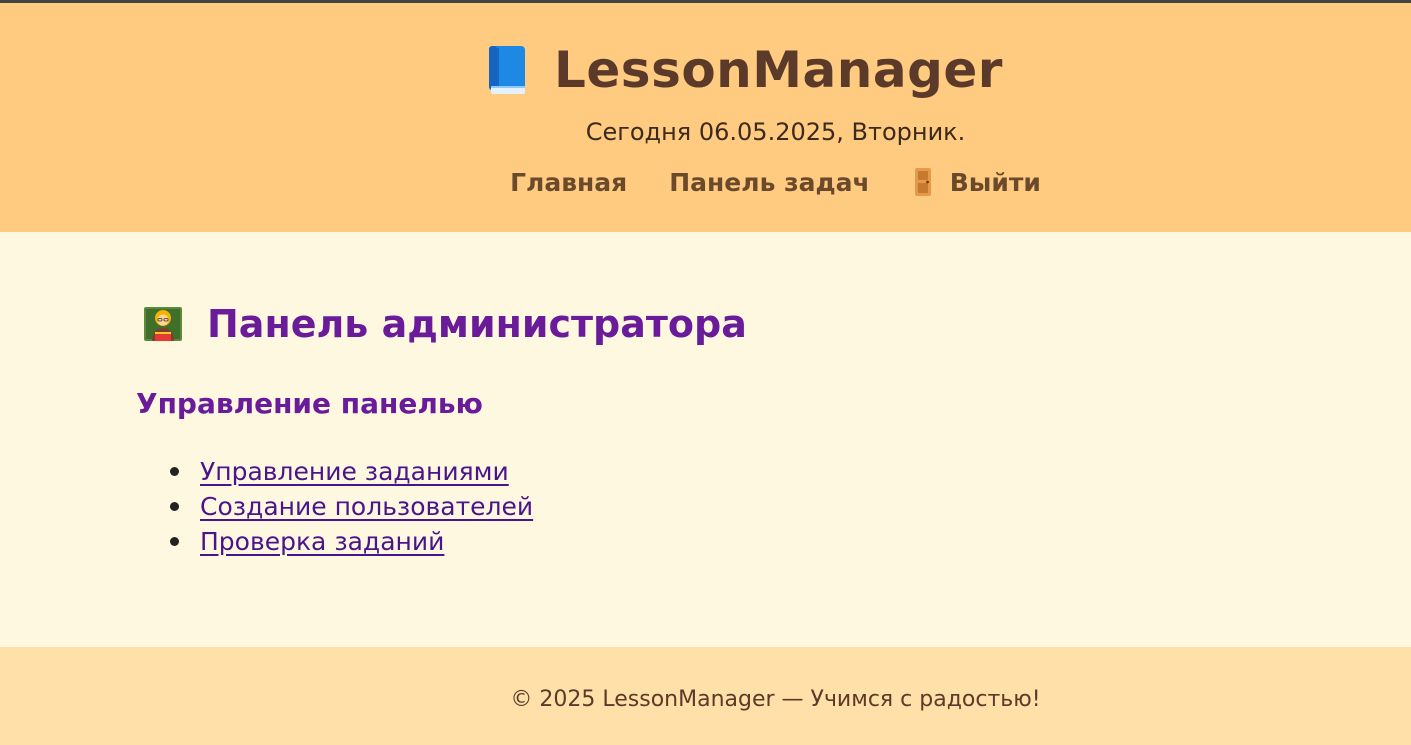 The width and height of the screenshot is (1411, 745). Describe the element at coordinates (507, 70) in the screenshot. I see `blue-book-icon` at that location.